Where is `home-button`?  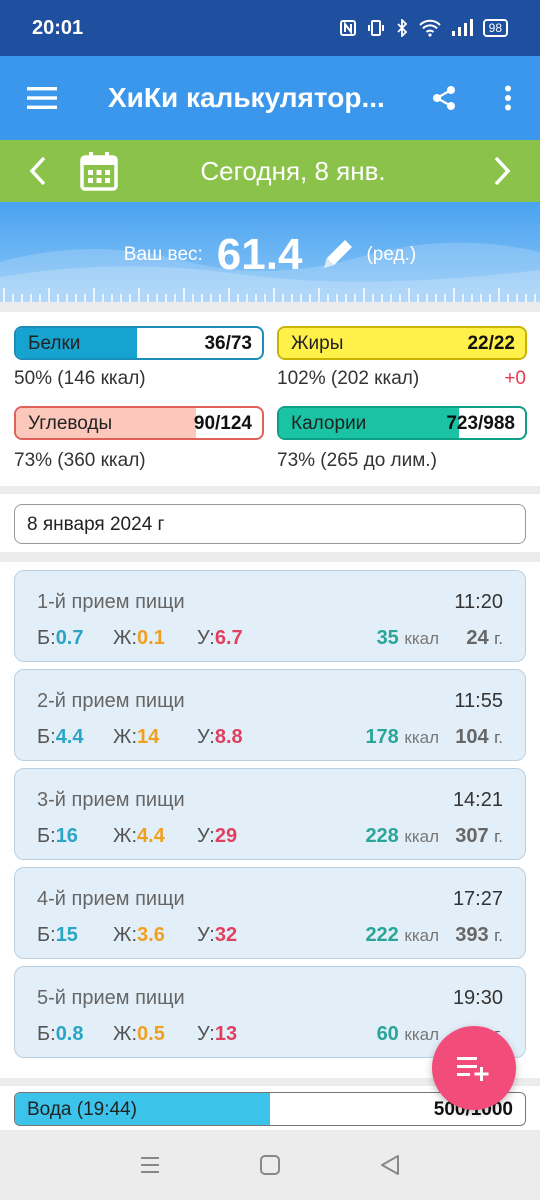 home-button is located at coordinates (270, 1165).